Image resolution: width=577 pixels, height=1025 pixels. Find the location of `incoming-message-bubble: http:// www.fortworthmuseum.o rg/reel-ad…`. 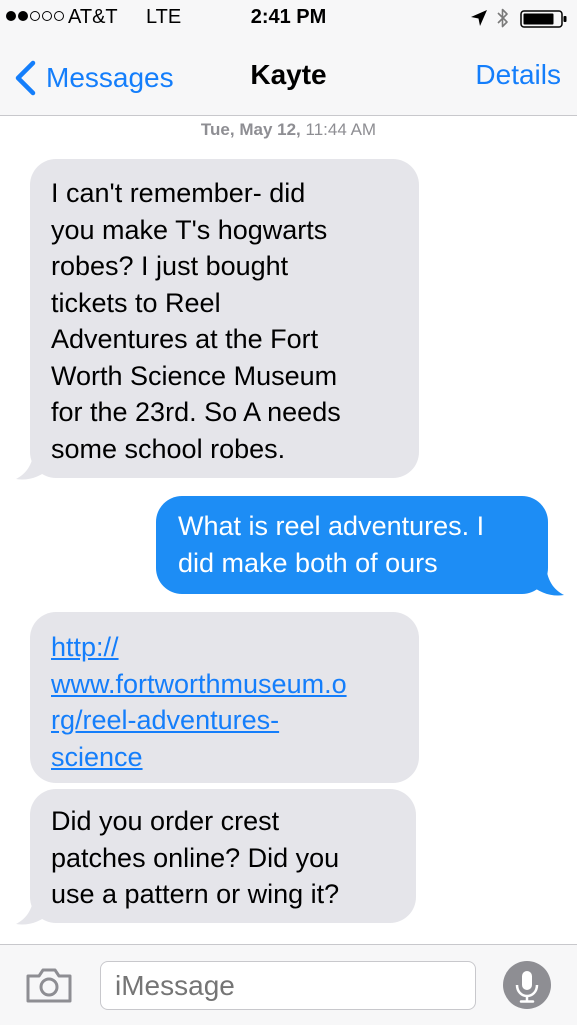

incoming-message-bubble: http:// www.fortworthmuseum.o rg/reel-ad… is located at coordinates (224, 697).